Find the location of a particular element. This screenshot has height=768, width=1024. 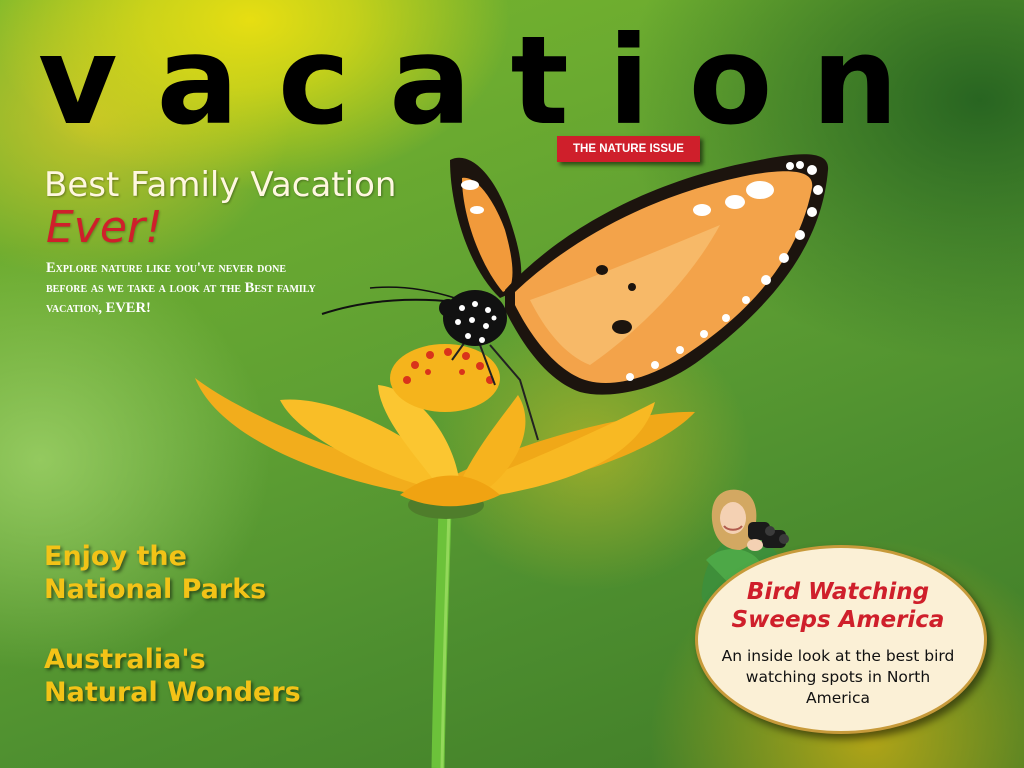

feature-headline: Best Family Vacation is located at coordinates (220, 185).